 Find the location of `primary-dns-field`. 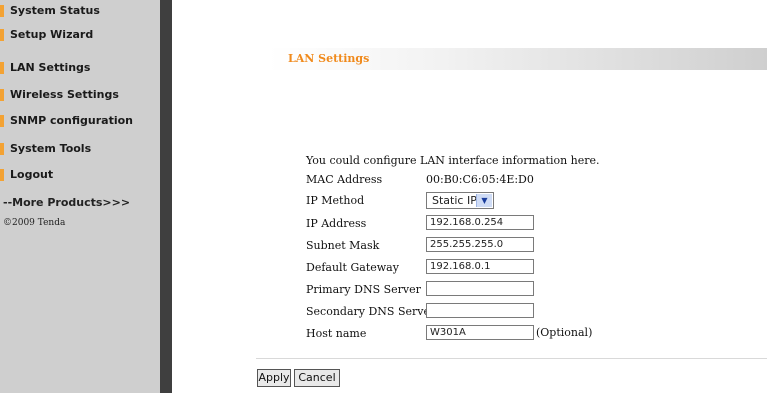

primary-dns-field is located at coordinates (480, 288).